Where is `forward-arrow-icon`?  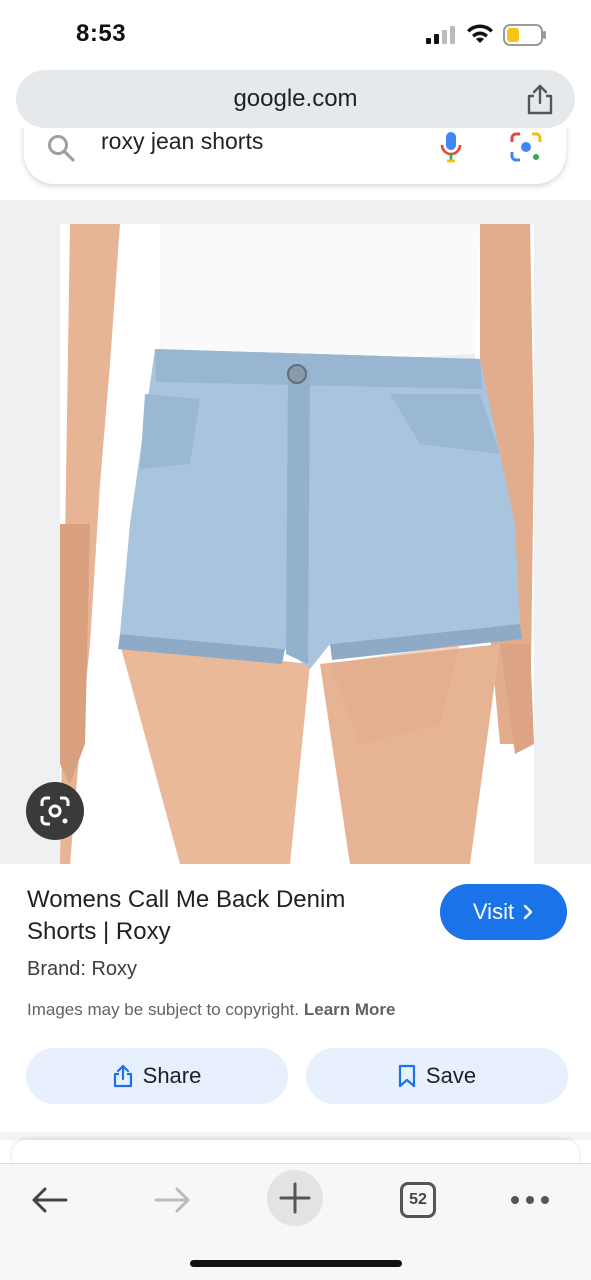 forward-arrow-icon is located at coordinates (172, 1200).